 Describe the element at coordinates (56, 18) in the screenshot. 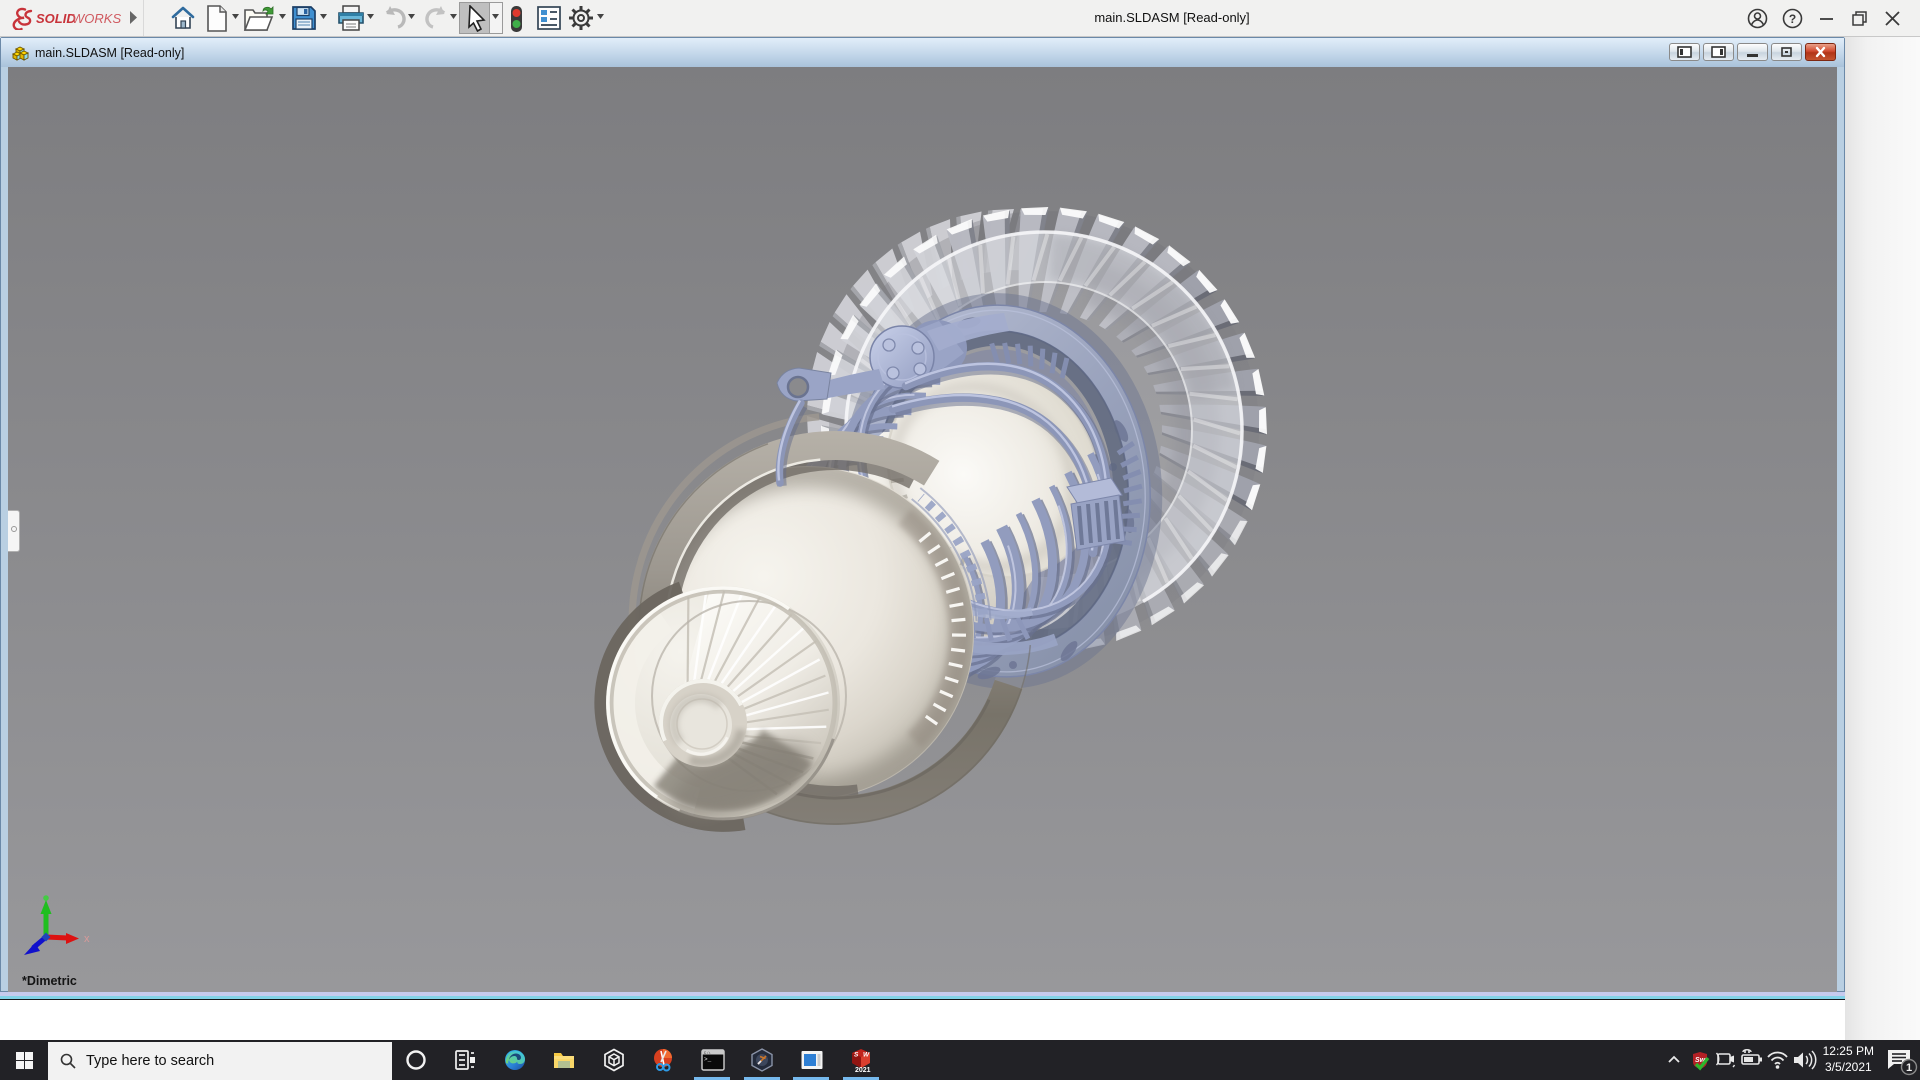

I see `svg-text: SOLID` at that location.